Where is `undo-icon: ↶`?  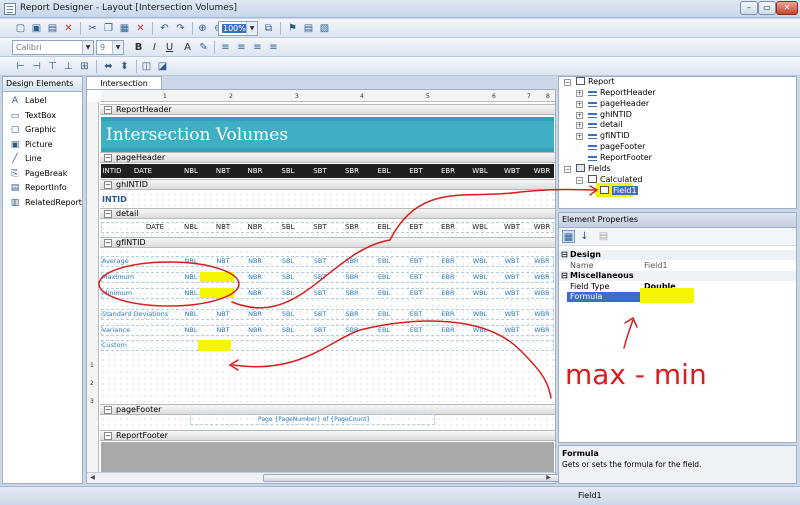 undo-icon: ↶ is located at coordinates (164, 28).